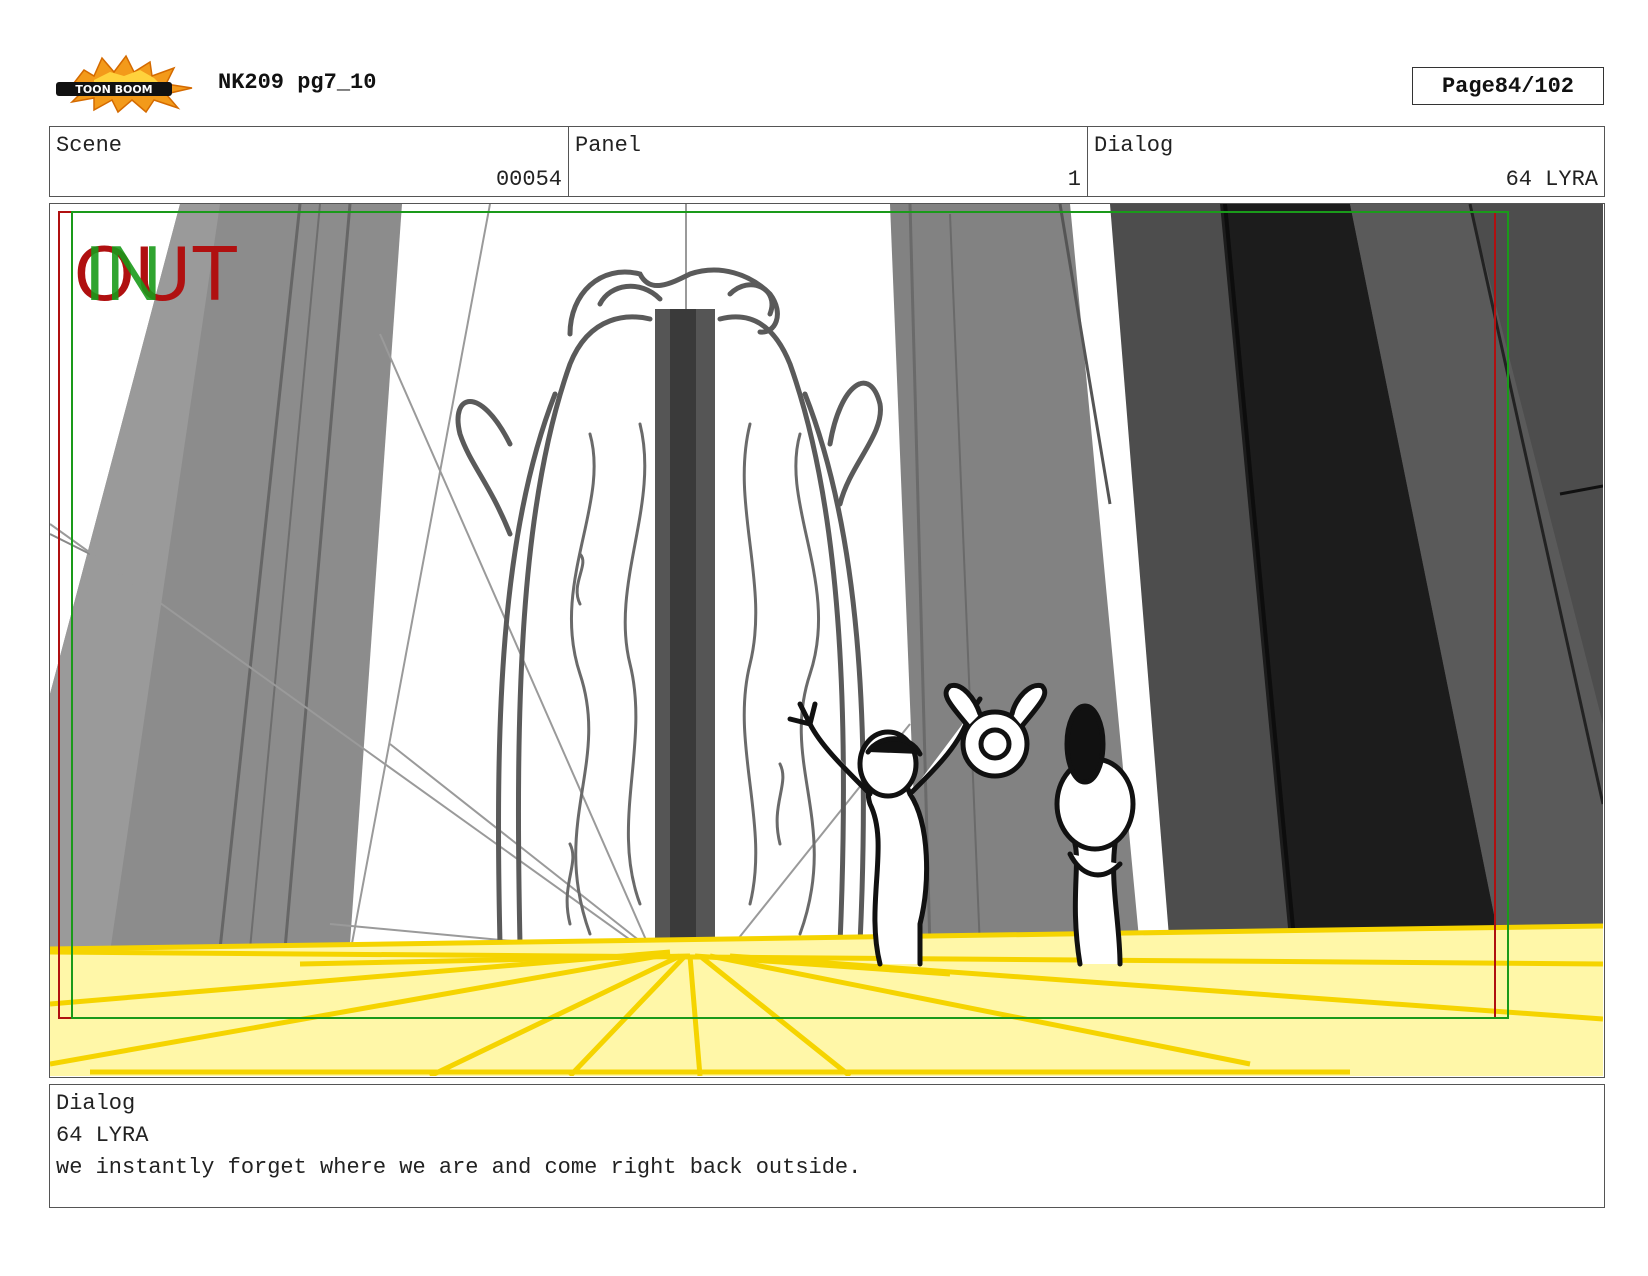 The image size is (1648, 1276). Describe the element at coordinates (1534, 86) in the screenshot. I see `page-number: 84/102` at that location.